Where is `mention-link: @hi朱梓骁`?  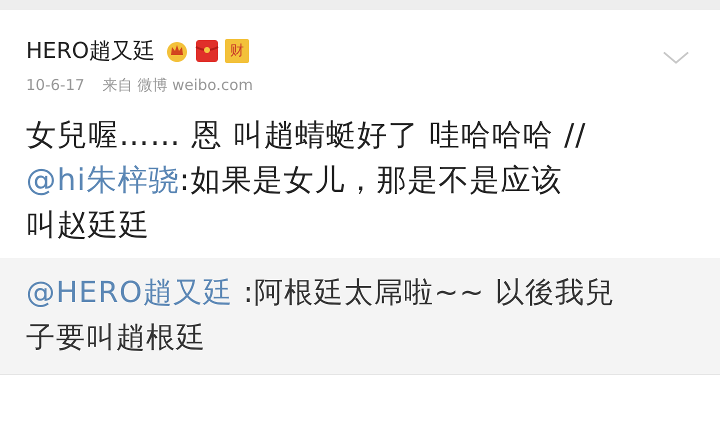
mention-link: @hi朱梓骁 is located at coordinates (103, 180).